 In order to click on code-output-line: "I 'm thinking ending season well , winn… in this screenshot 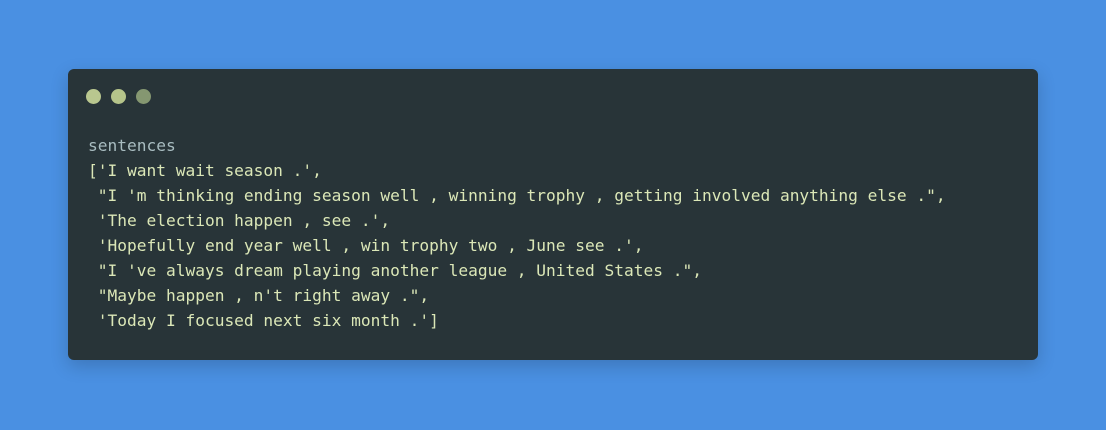, I will do `click(517, 195)`.